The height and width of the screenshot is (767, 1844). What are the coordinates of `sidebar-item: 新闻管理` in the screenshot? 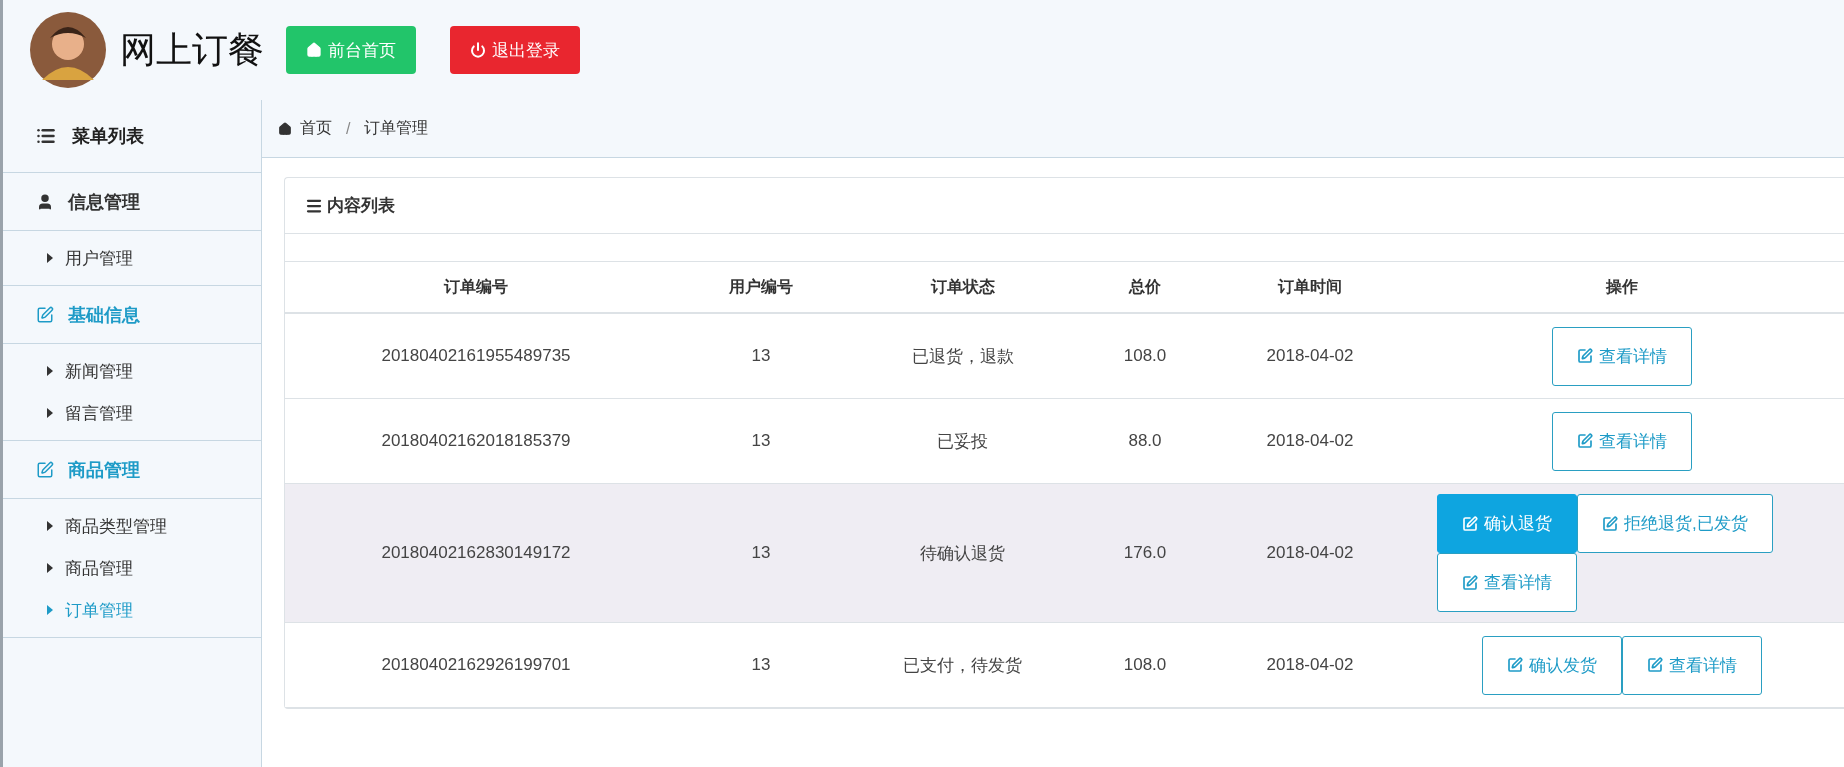 It's located at (132, 371).